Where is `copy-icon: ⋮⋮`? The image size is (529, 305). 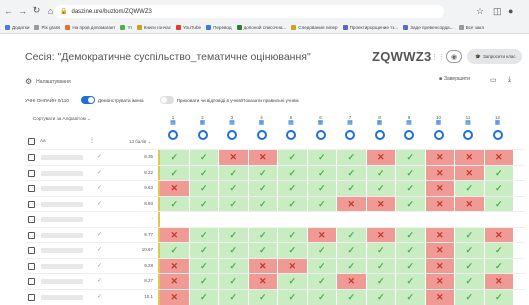 copy-icon: ⋮⋮ is located at coordinates (438, 57).